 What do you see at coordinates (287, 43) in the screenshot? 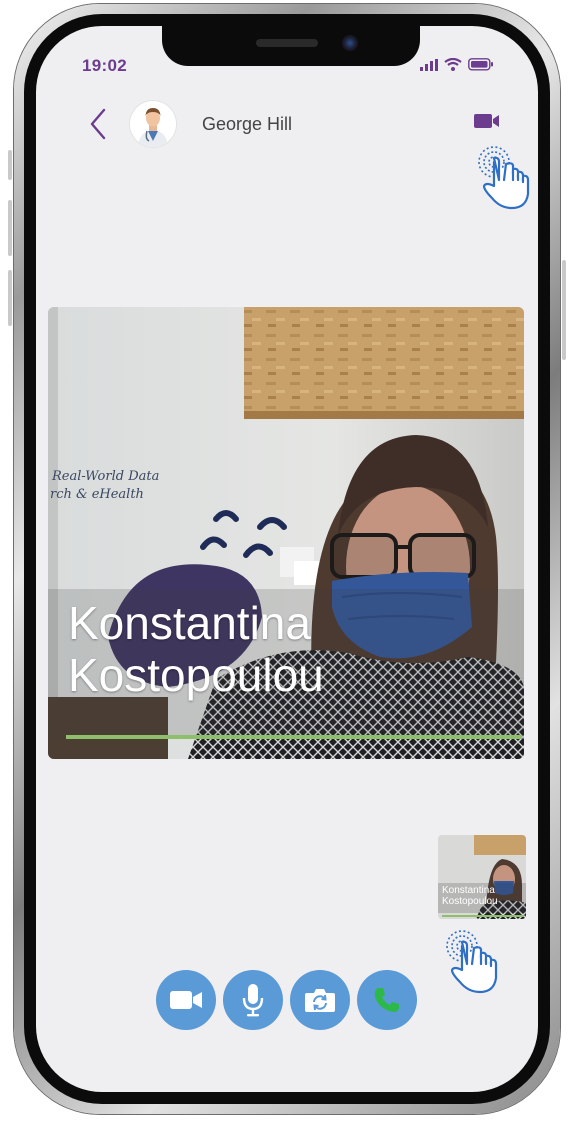
I see `speaker-grille` at bounding box center [287, 43].